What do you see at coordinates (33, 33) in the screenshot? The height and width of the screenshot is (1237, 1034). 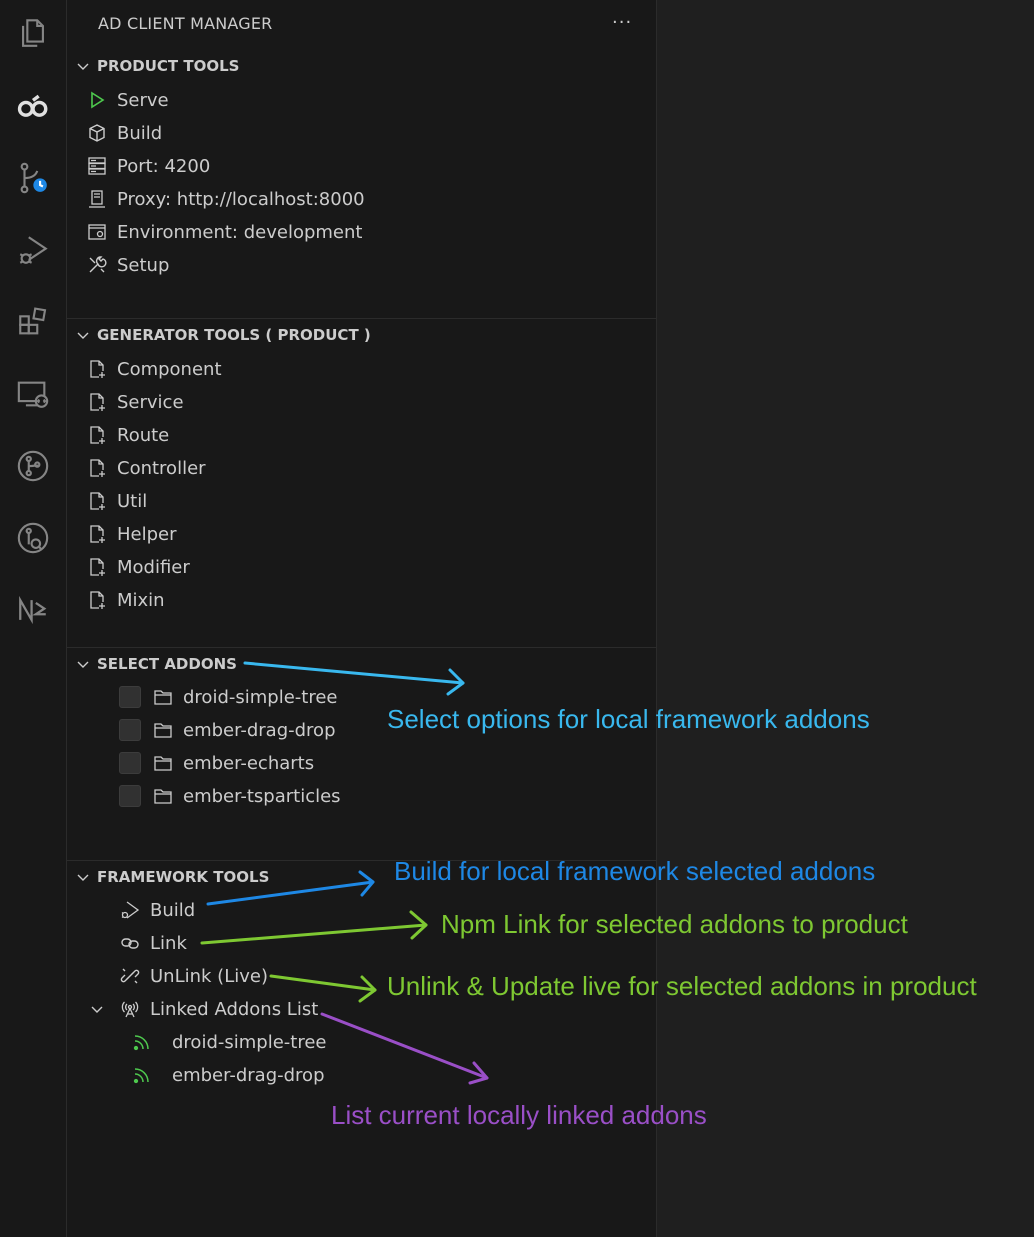 I see `explorer-icon` at bounding box center [33, 33].